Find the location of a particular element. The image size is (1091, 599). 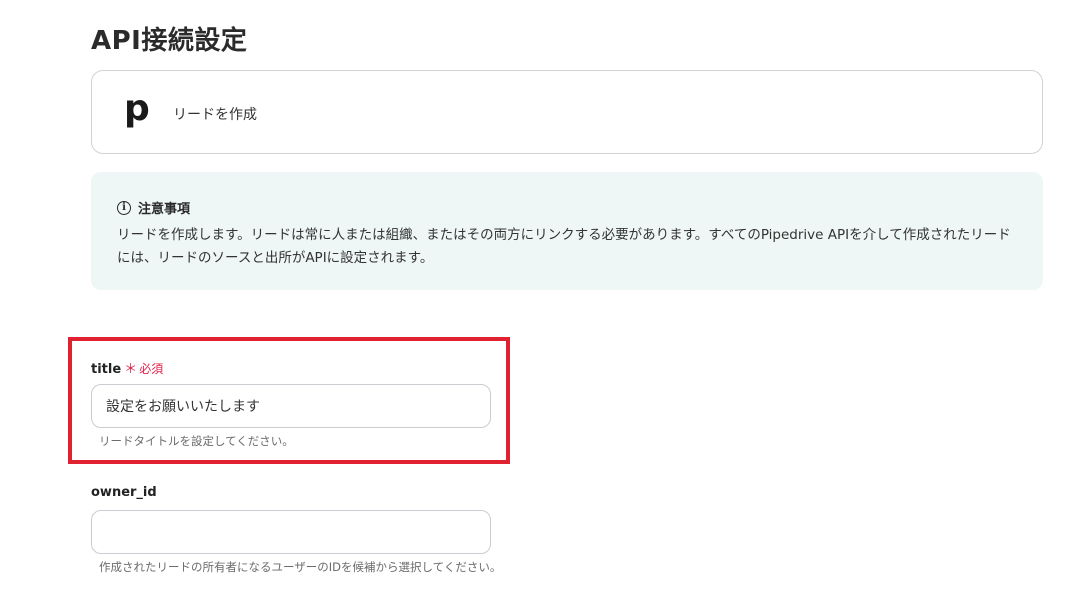

notice-header: i 注意事項 is located at coordinates (153, 207).